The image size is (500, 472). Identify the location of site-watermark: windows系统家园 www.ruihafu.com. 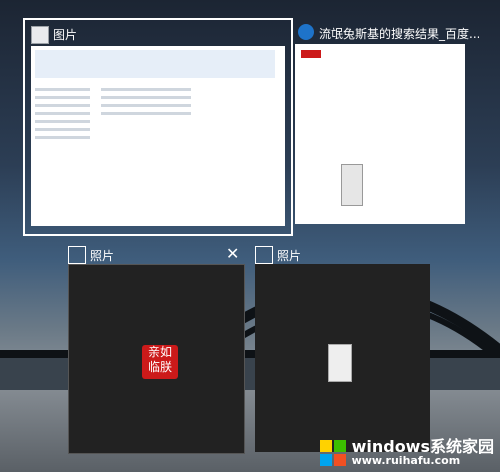
(406, 452).